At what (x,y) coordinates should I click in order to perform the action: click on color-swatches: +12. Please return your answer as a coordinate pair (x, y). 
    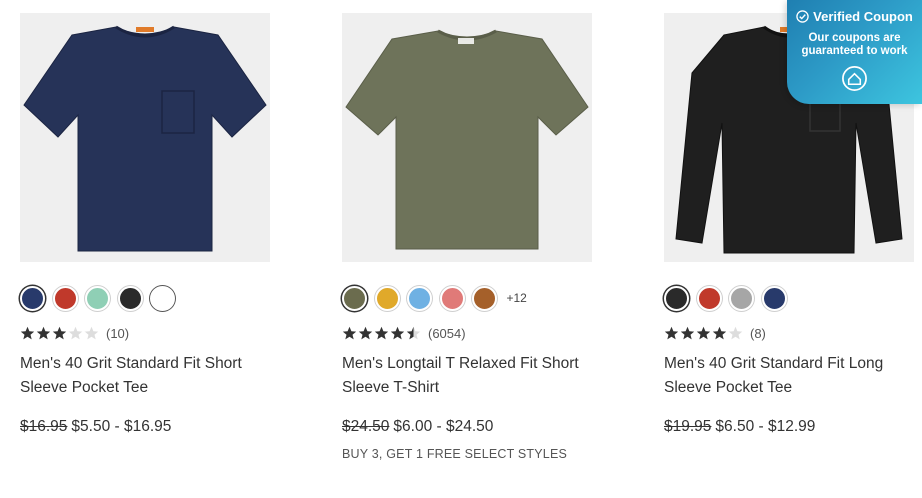
    Looking at the image, I should click on (434, 298).